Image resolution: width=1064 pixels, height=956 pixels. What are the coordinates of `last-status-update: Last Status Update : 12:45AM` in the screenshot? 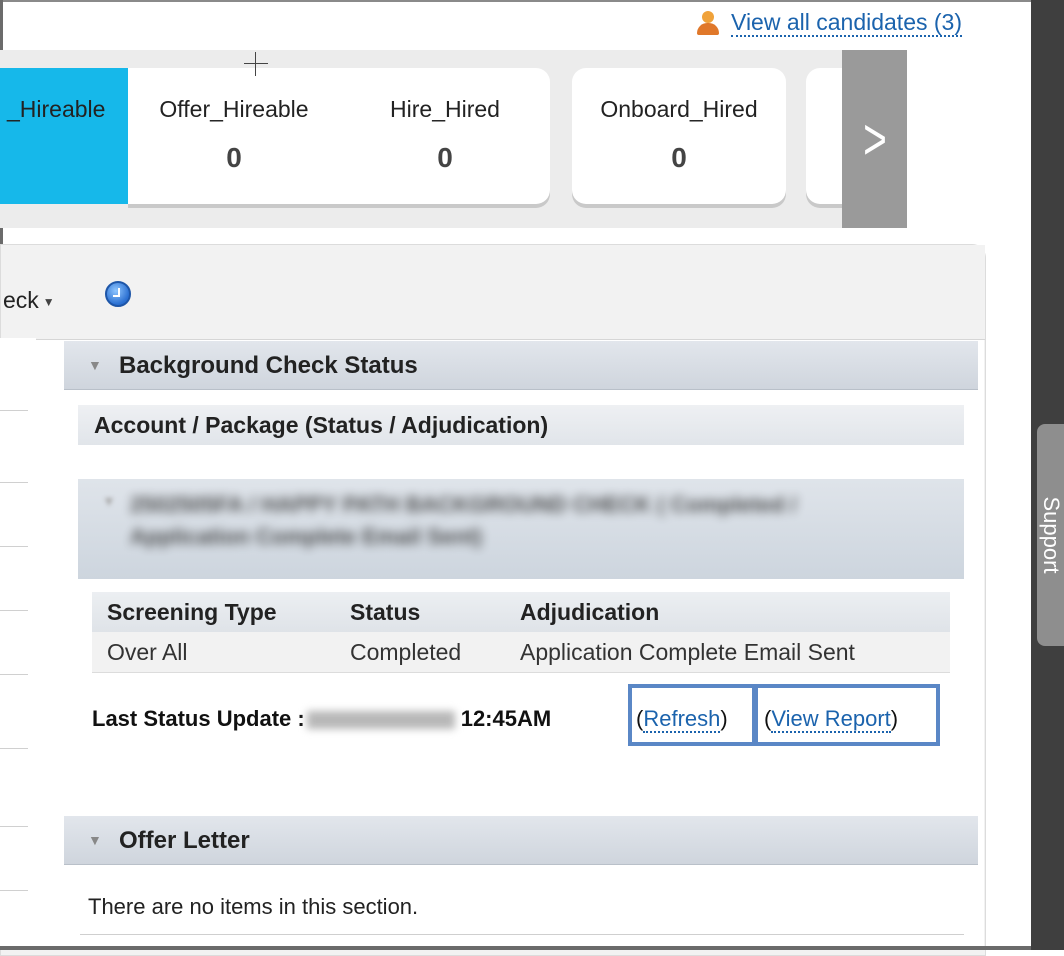 It's located at (321, 721).